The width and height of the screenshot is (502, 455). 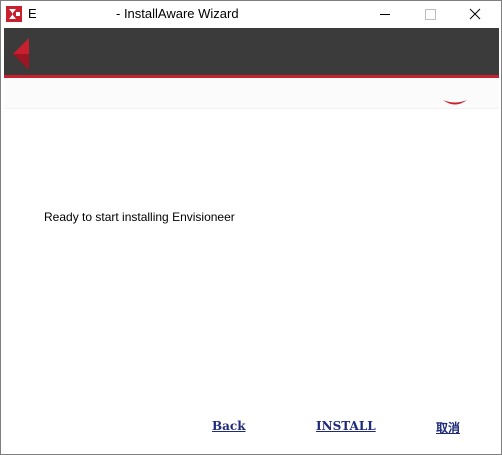 What do you see at coordinates (251, 14) in the screenshot?
I see `title-bar: E - InstallAware Wizard` at bounding box center [251, 14].